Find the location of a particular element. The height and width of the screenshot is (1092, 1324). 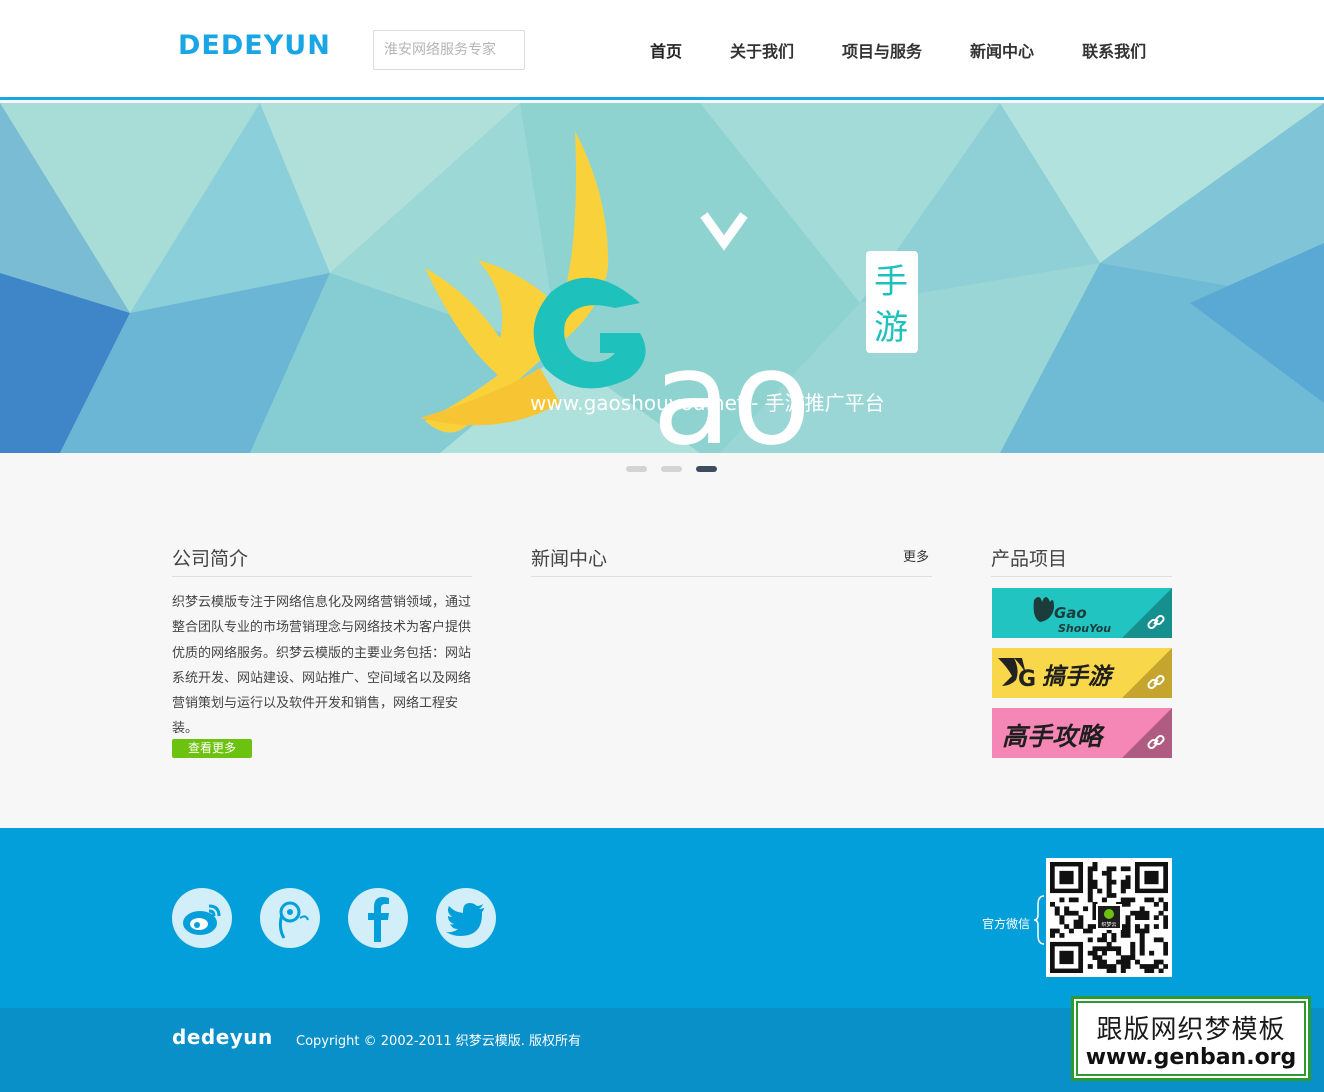

product-label: 搞手游 is located at coordinates (1076, 677).